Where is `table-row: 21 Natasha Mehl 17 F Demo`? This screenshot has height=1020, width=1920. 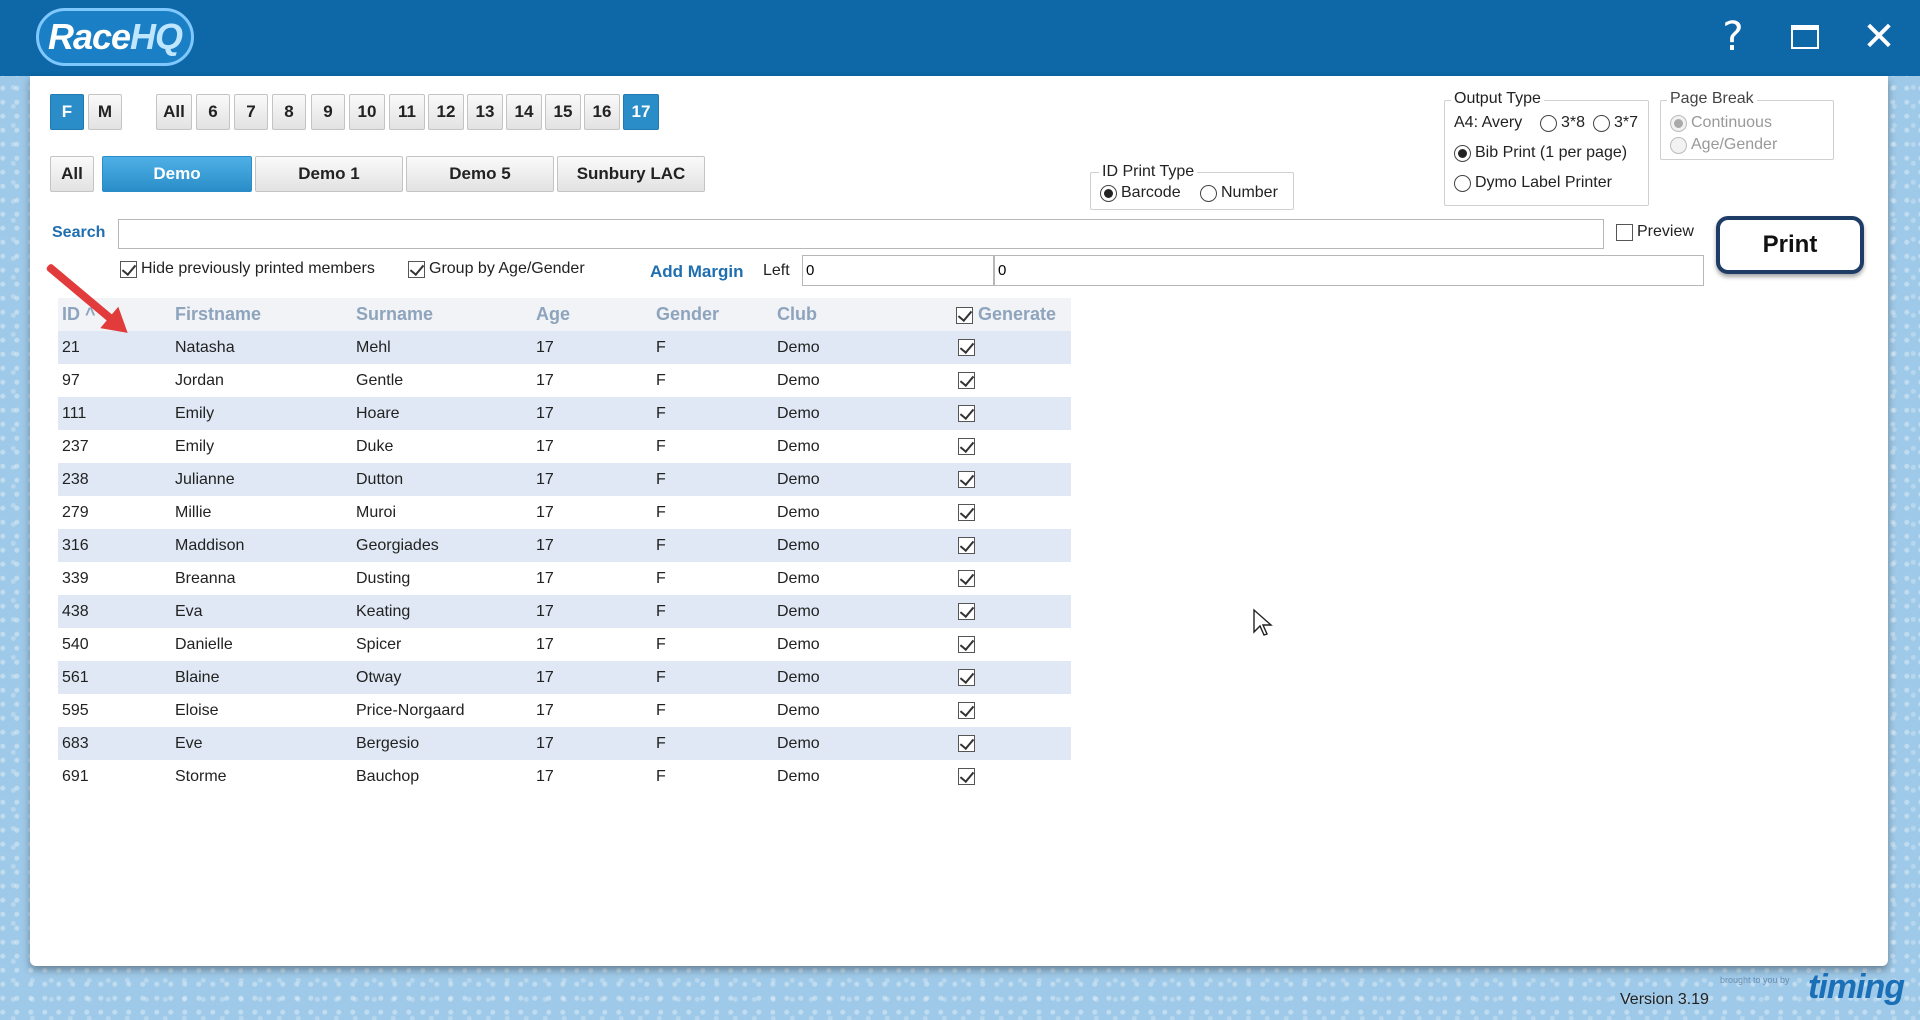 table-row: 21 Natasha Mehl 17 F Demo is located at coordinates (564, 347).